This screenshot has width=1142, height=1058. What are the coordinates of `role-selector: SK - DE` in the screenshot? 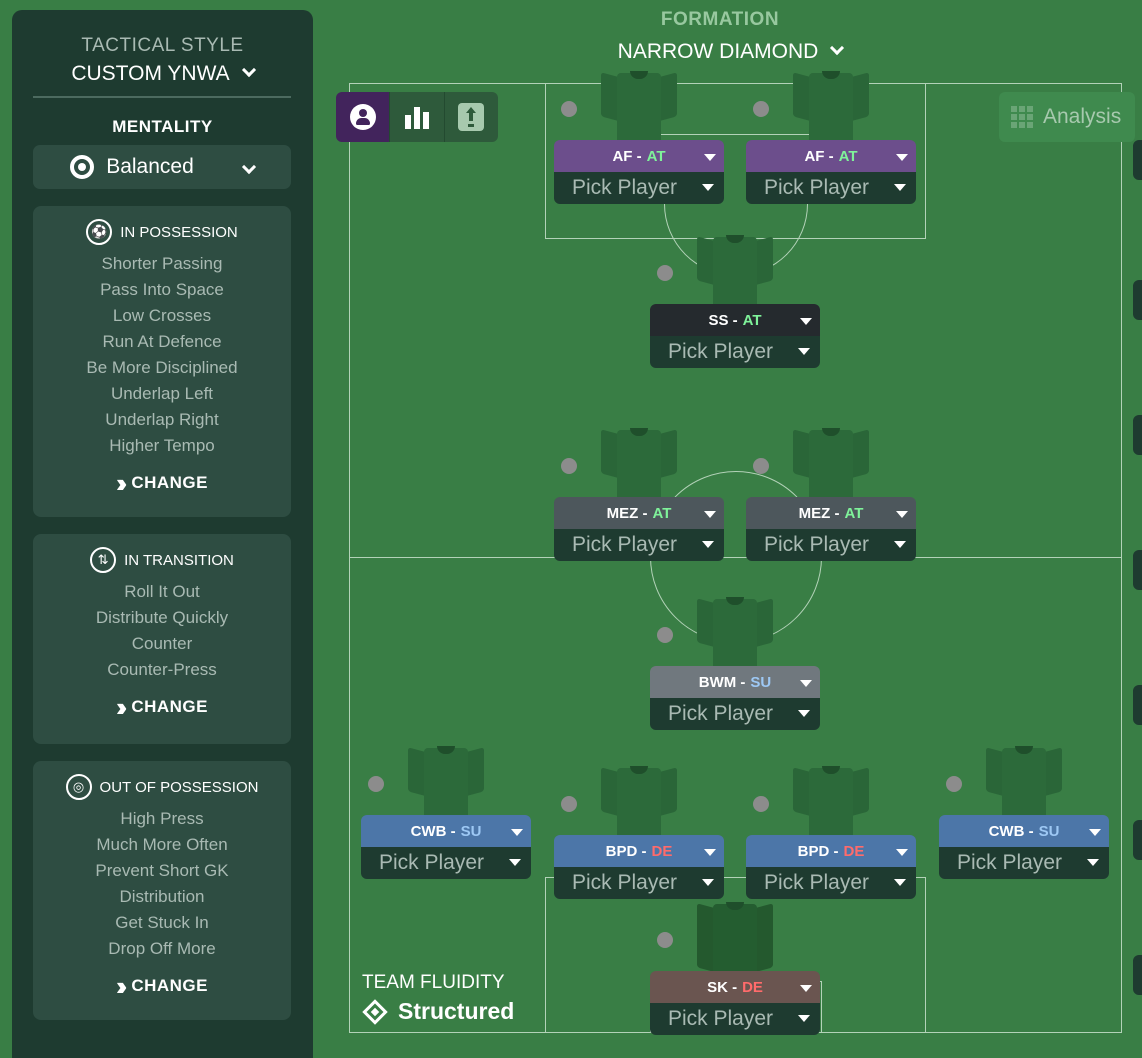 It's located at (735, 987).